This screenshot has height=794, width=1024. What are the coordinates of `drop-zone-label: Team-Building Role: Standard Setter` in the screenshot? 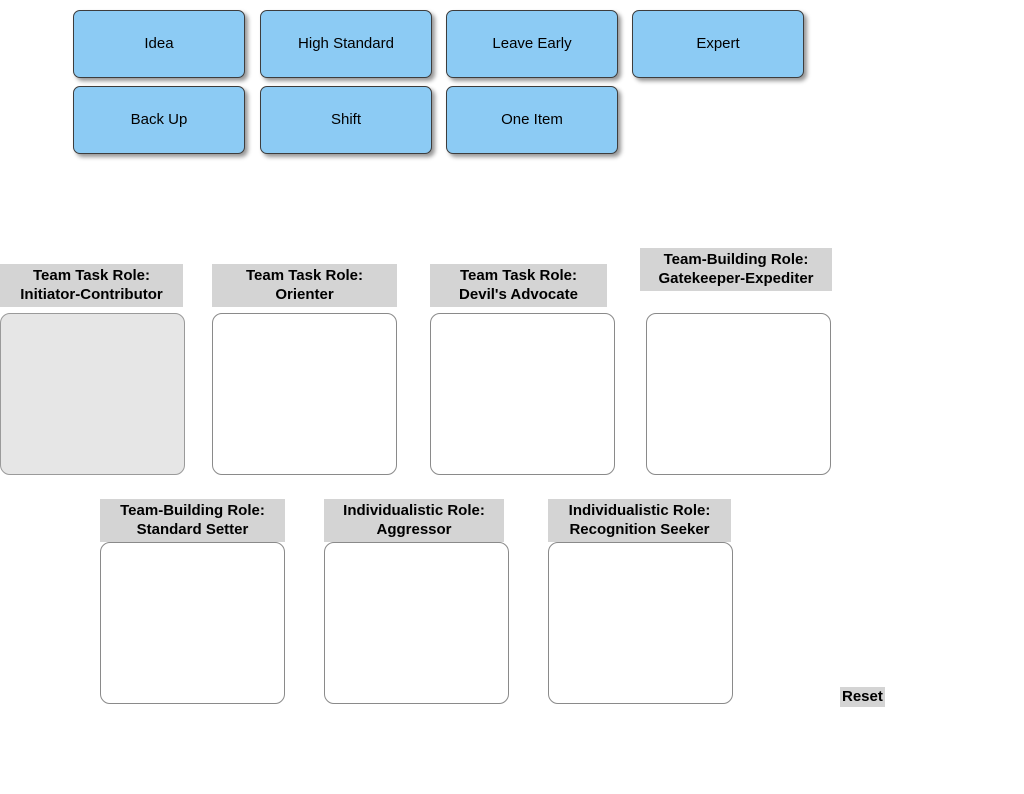 It's located at (192, 520).